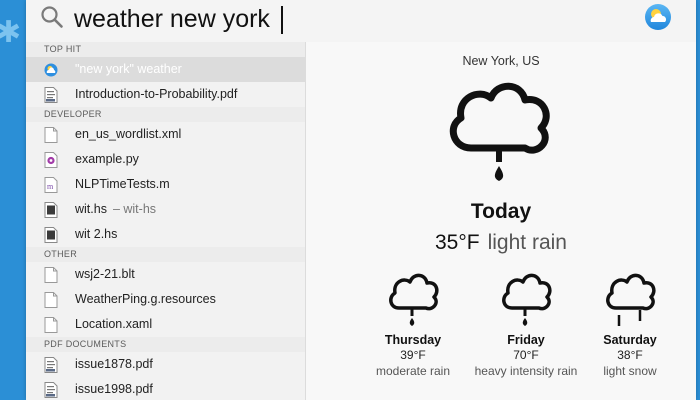  What do you see at coordinates (630, 371) in the screenshot?
I see `forecast-day-condition: light snow` at bounding box center [630, 371].